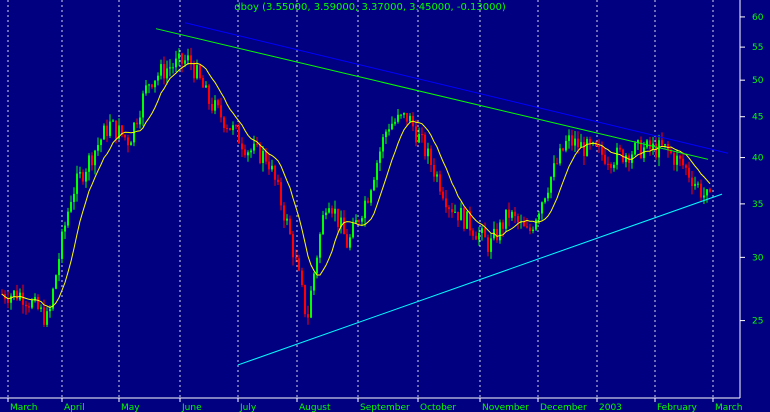 The width and height of the screenshot is (770, 412). Describe the element at coordinates (248, 407) in the screenshot. I see `month-label: July` at that location.